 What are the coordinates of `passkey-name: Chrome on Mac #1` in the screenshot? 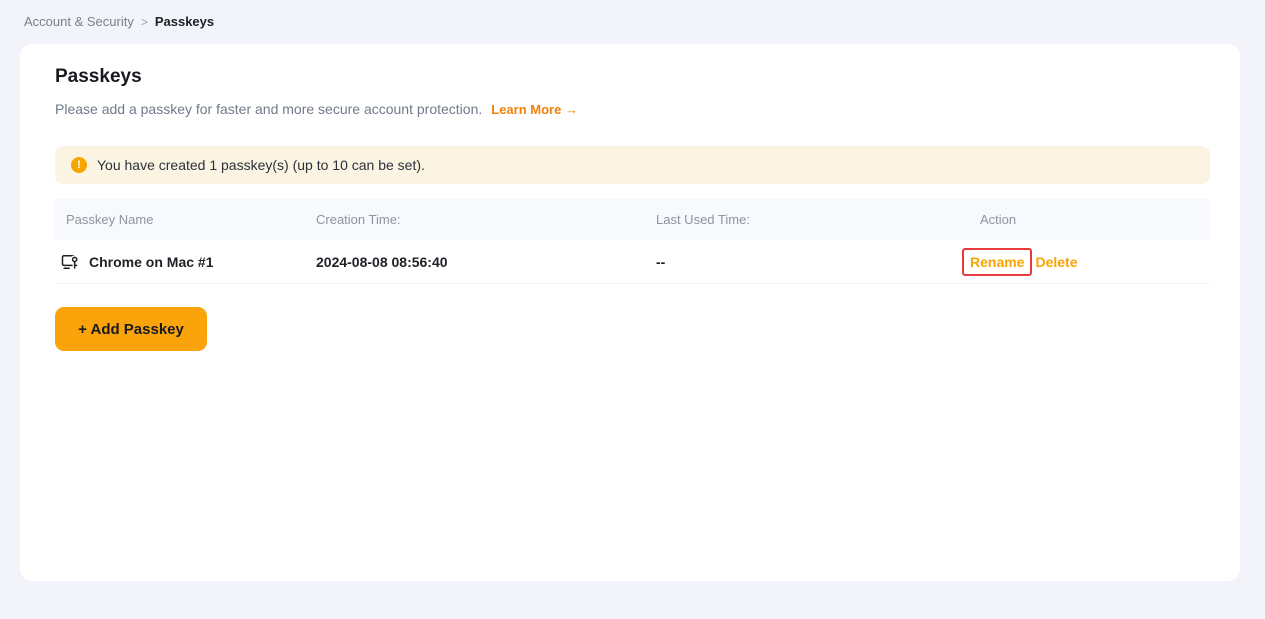 It's located at (151, 261).